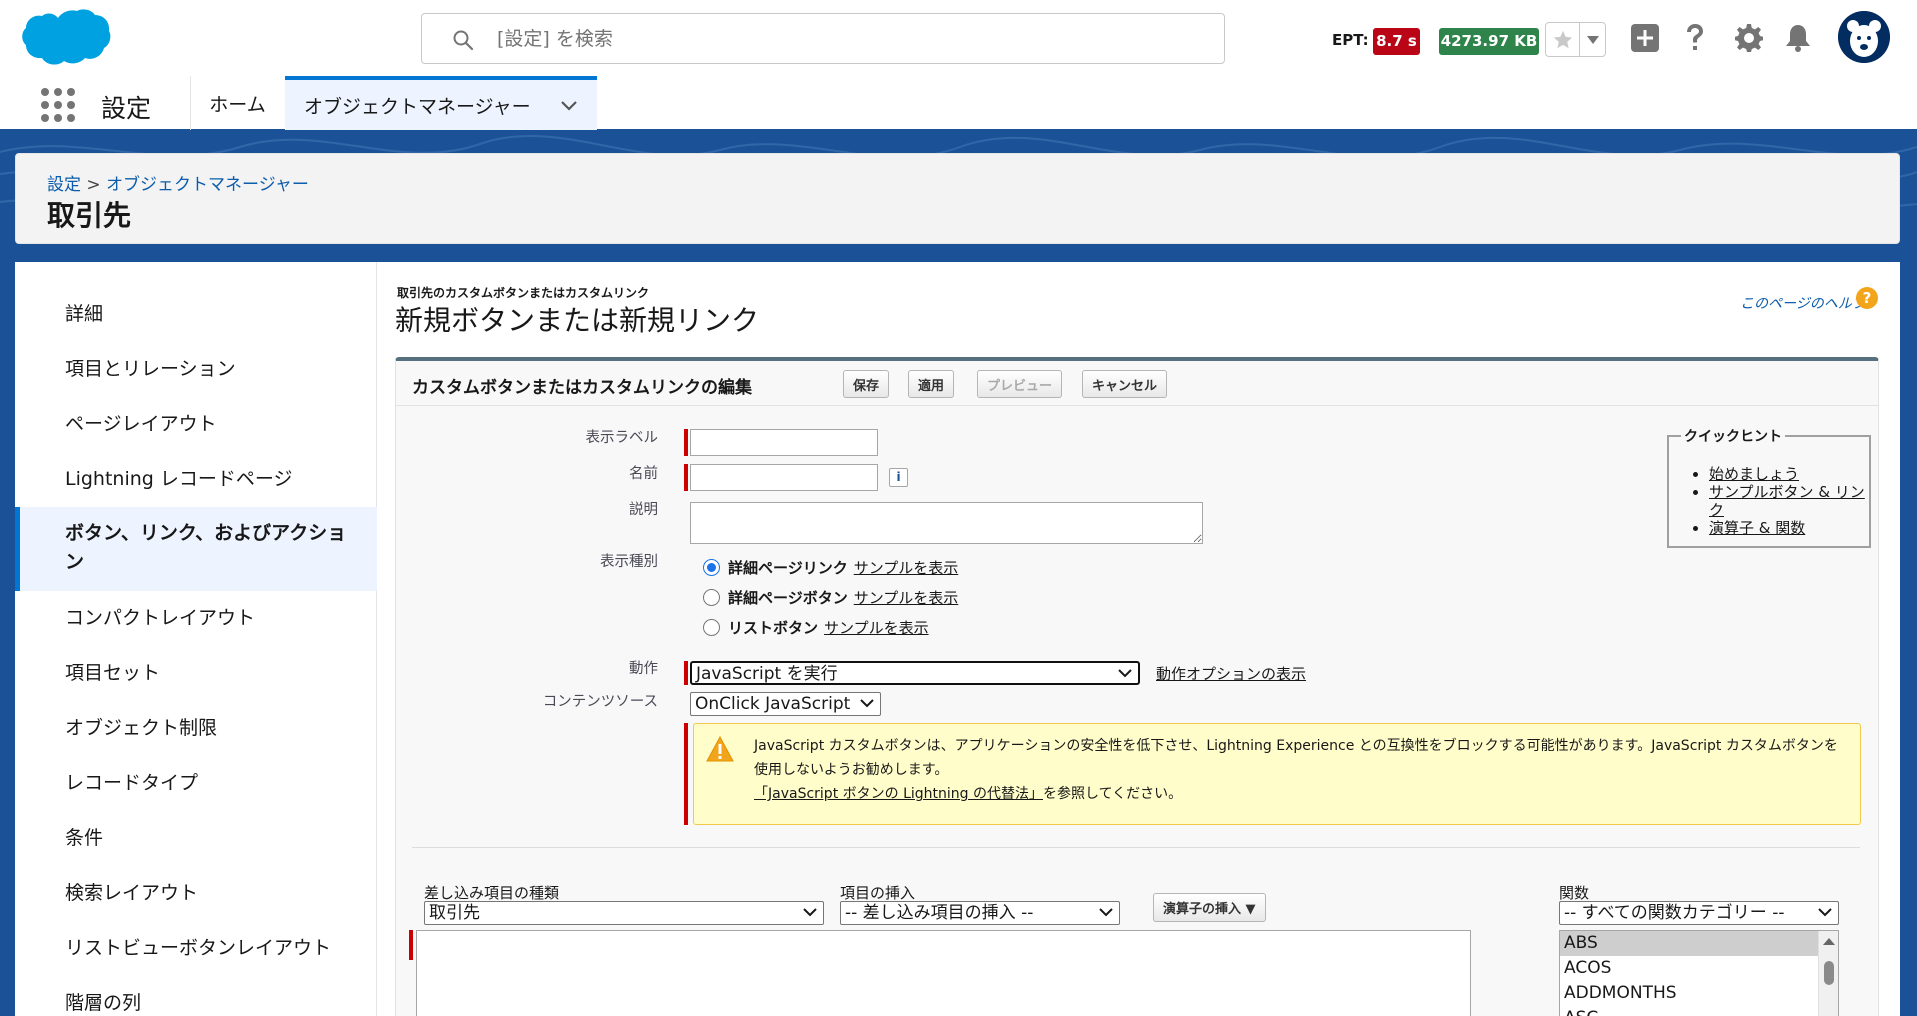 The image size is (1917, 1016). What do you see at coordinates (66, 39) in the screenshot?
I see `salesforce-logo` at bounding box center [66, 39].